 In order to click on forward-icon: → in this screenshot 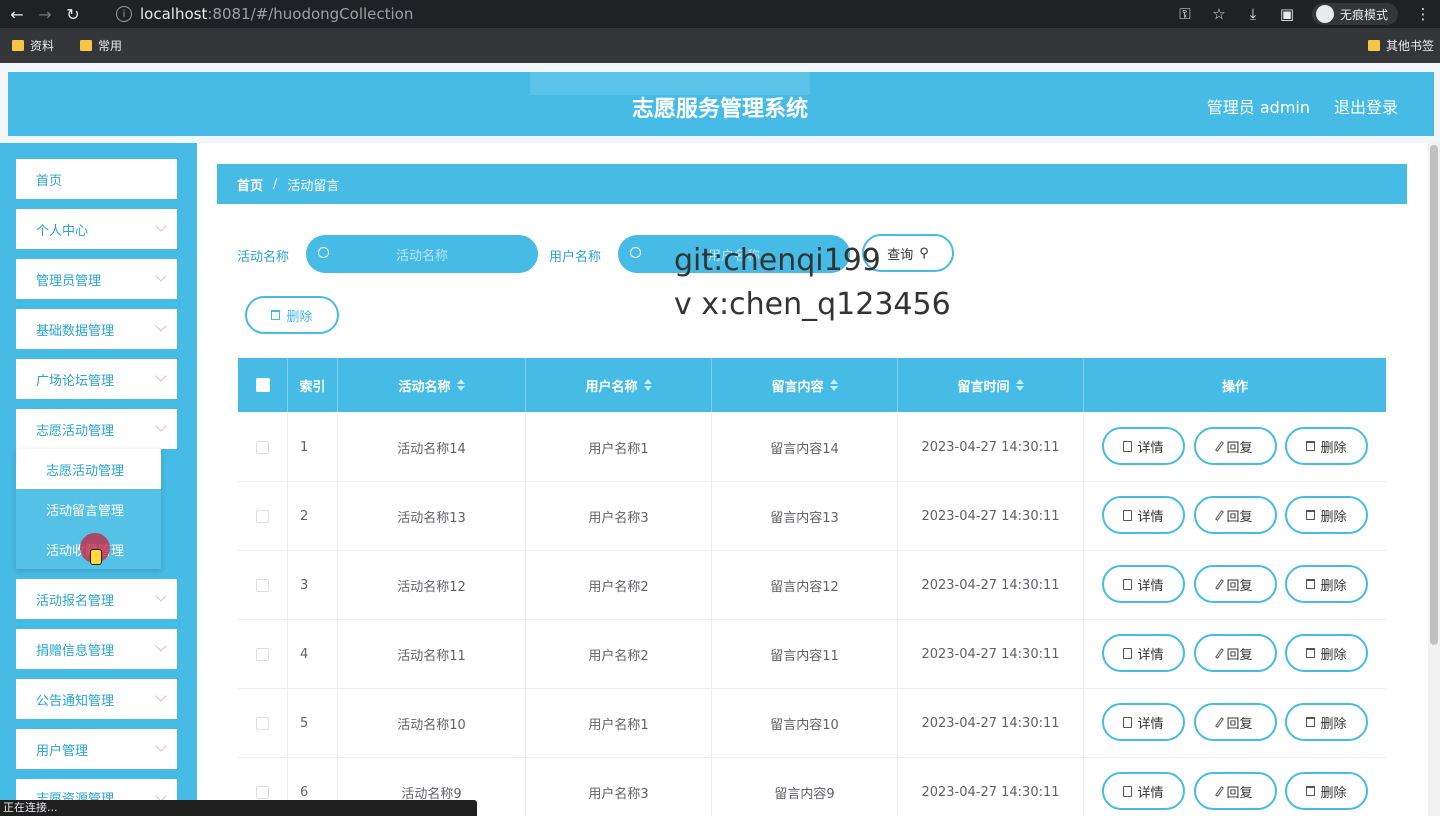, I will do `click(45, 14)`.